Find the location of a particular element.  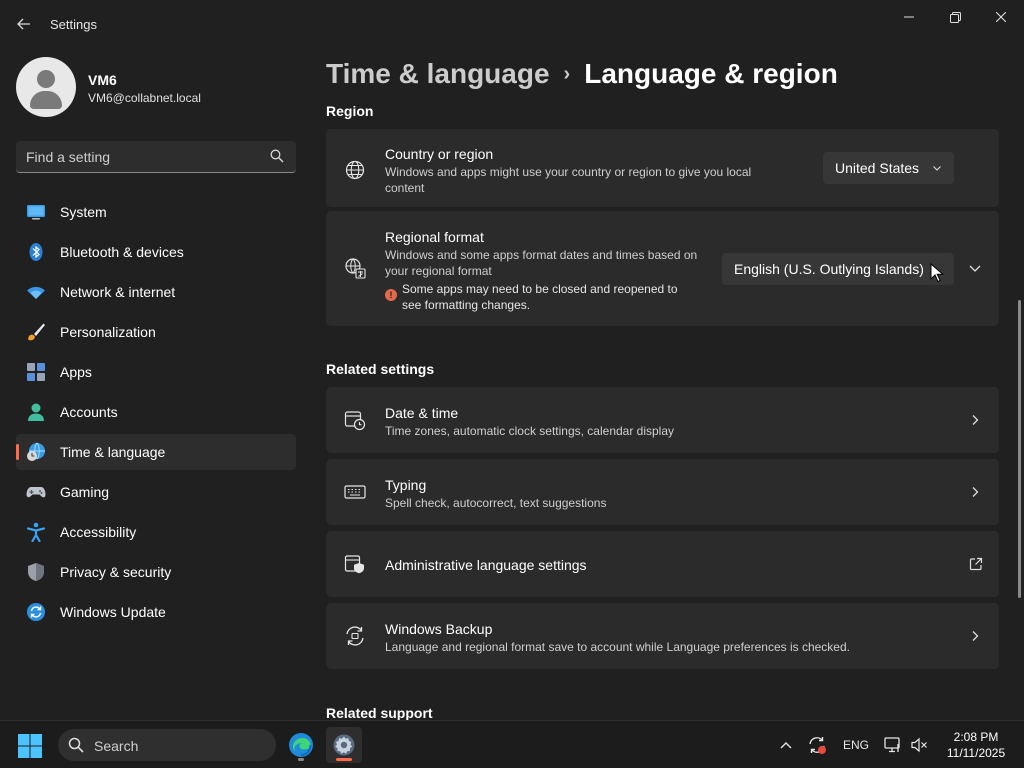

system-icon is located at coordinates (36, 212).